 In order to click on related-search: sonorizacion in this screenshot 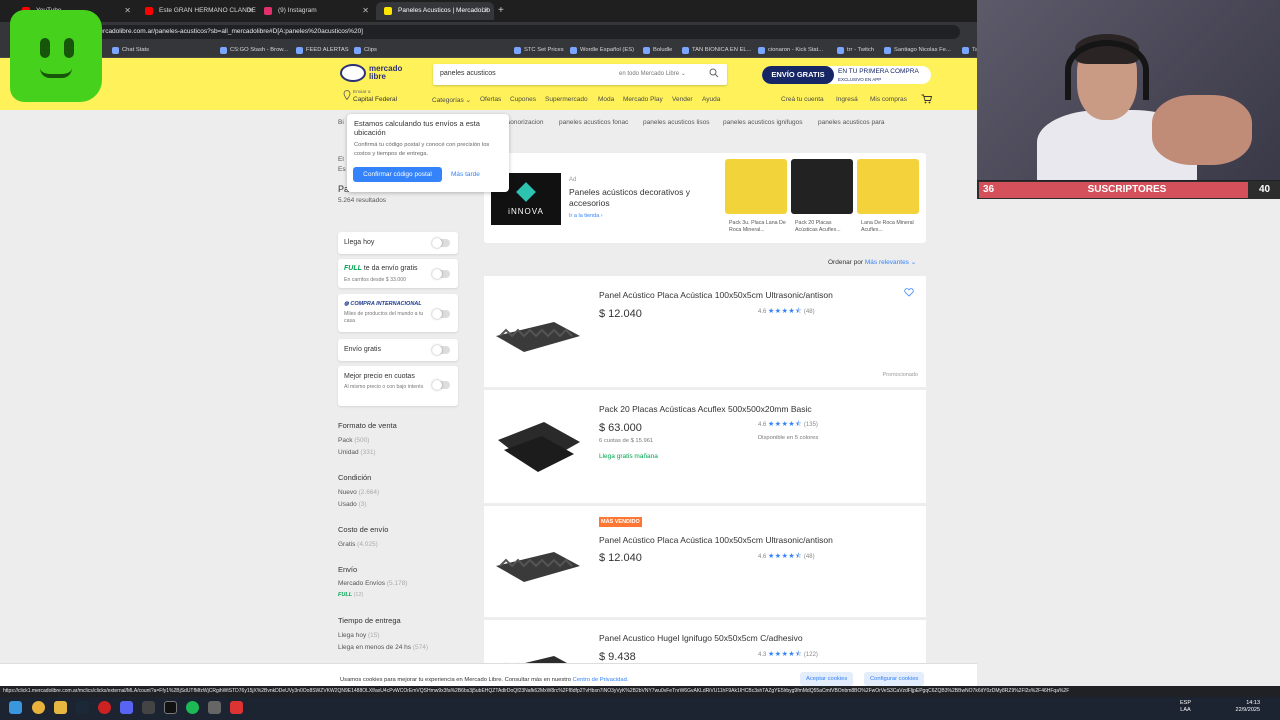, I will do `click(525, 122)`.